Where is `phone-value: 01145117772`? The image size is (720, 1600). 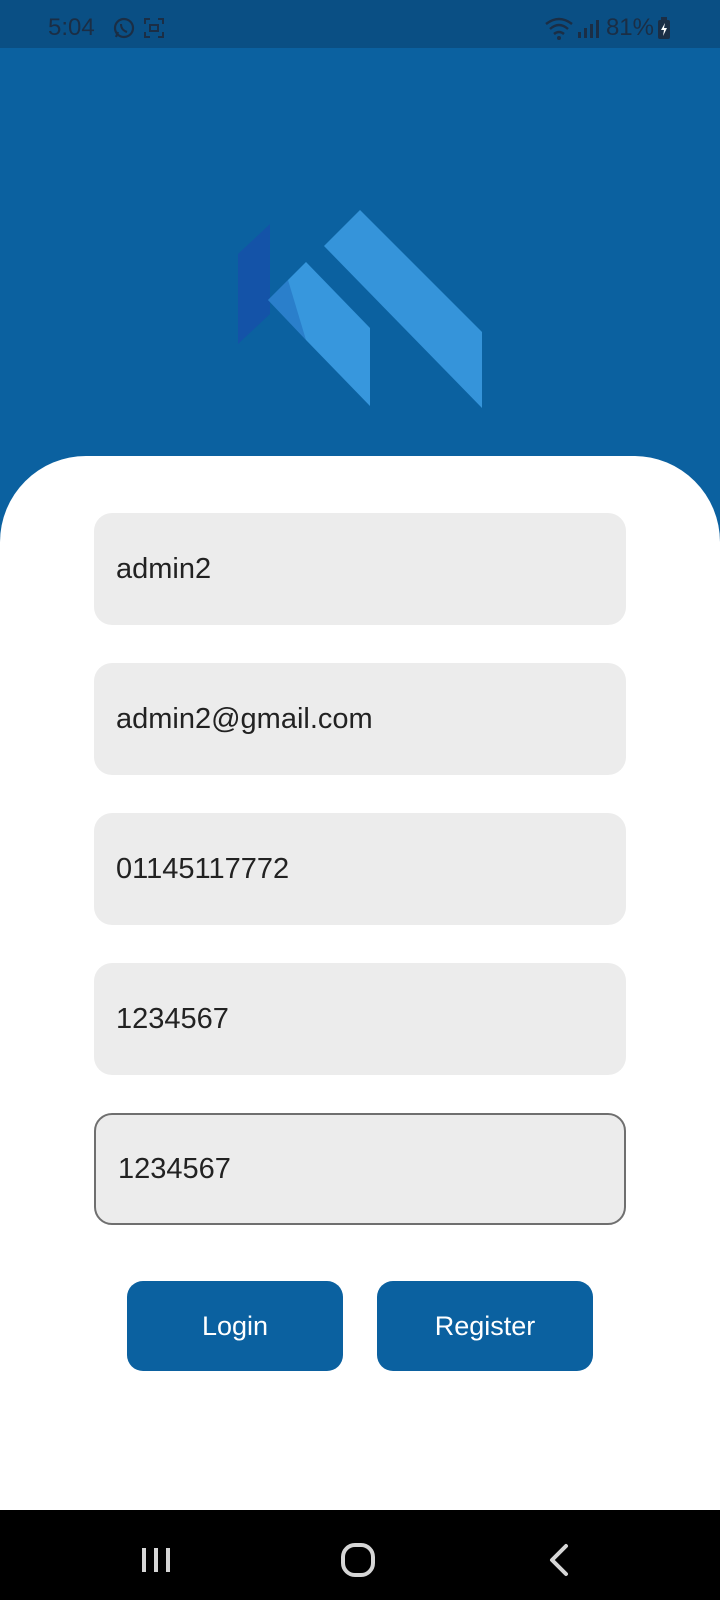
phone-value: 01145117772 is located at coordinates (203, 868).